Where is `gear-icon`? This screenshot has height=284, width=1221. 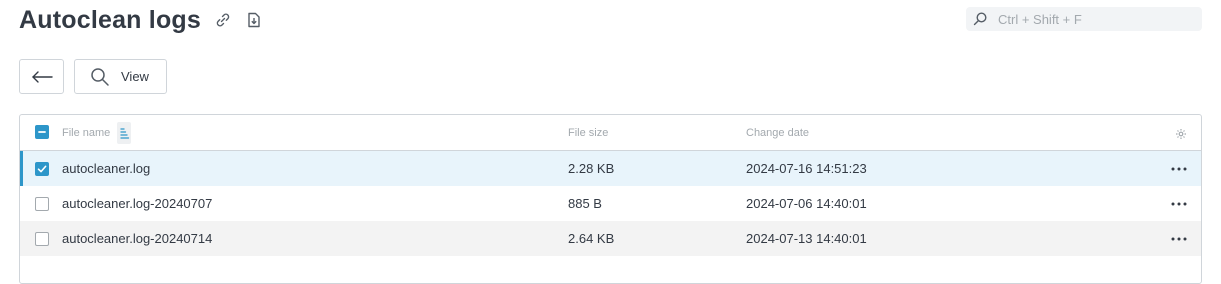 gear-icon is located at coordinates (1181, 133).